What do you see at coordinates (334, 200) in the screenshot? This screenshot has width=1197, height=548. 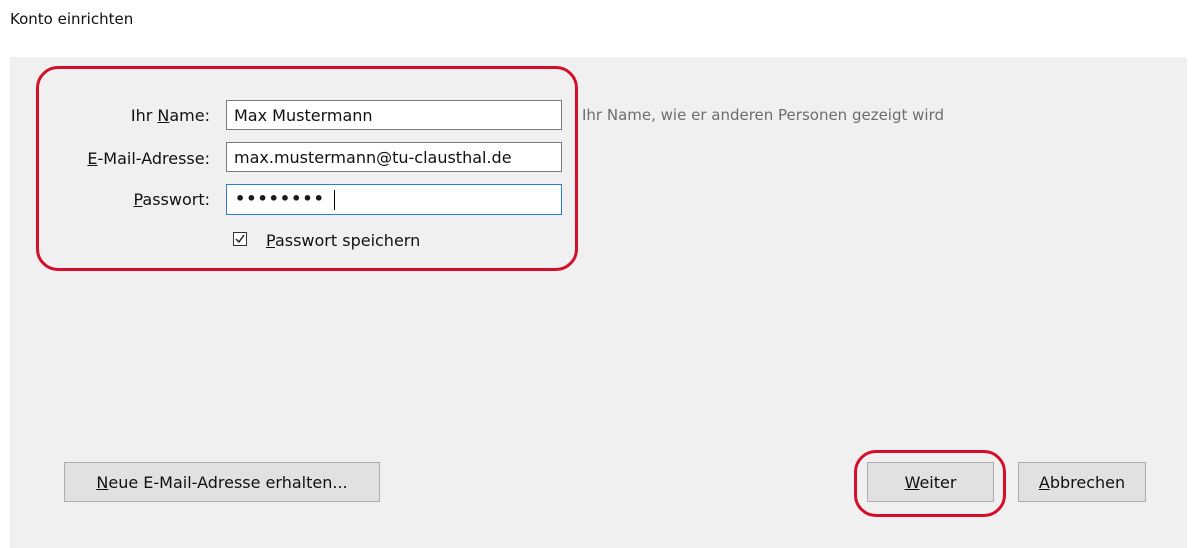 I see `text-caret` at bounding box center [334, 200].